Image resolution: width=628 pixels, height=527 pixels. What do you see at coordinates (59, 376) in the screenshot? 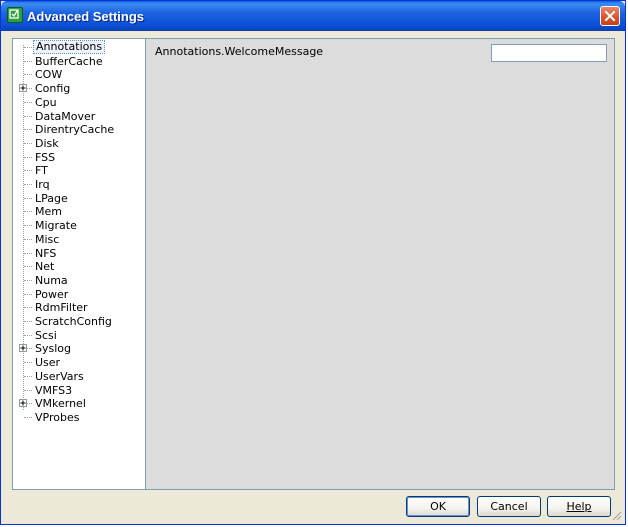
I see `tree-item-label: UserVars` at bounding box center [59, 376].